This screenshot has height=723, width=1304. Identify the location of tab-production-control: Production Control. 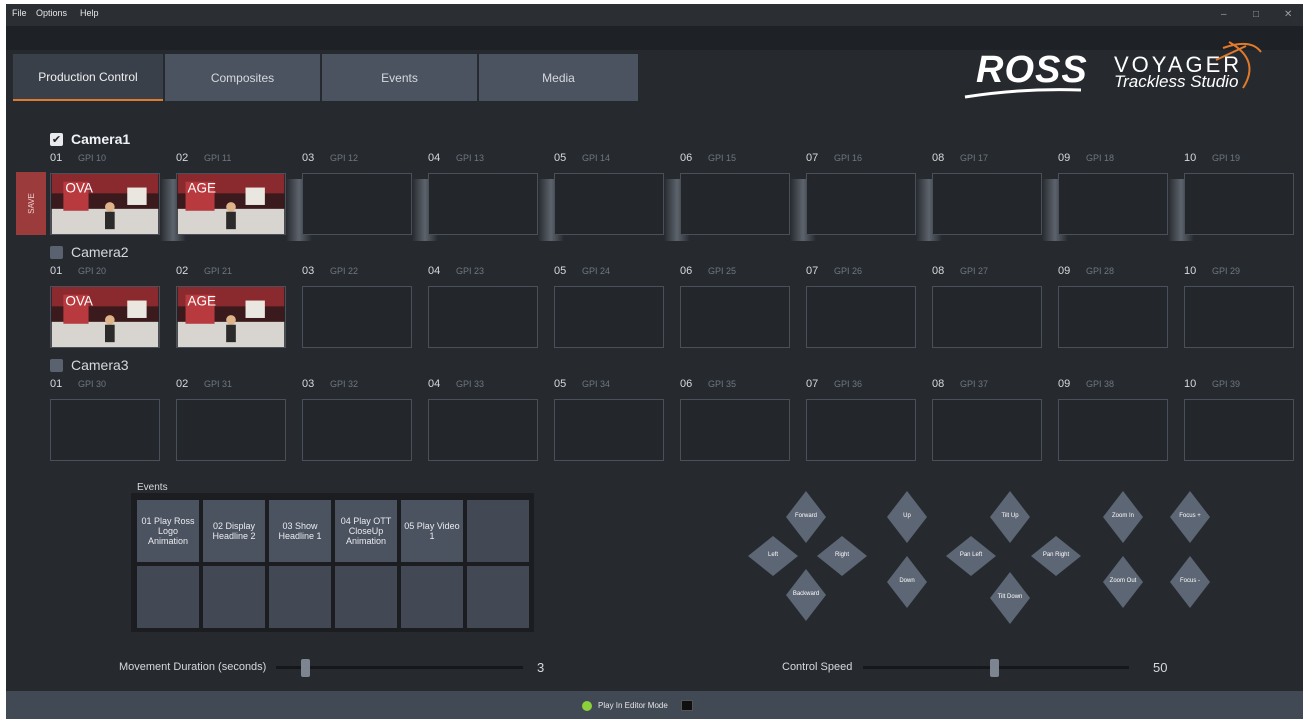
(88, 77).